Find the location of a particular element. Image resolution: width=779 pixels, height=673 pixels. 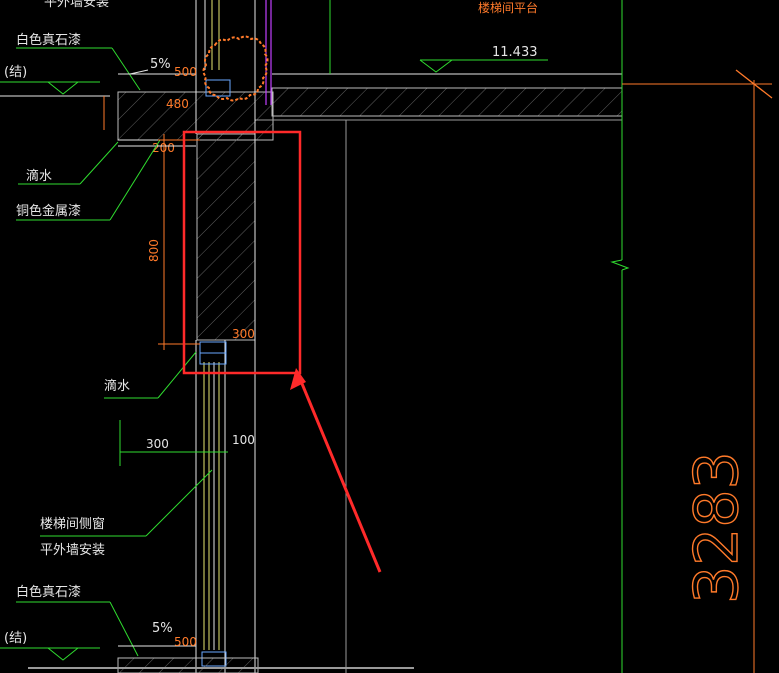

white-stone-label-1: 白色真石漆 is located at coordinates (48, 40).